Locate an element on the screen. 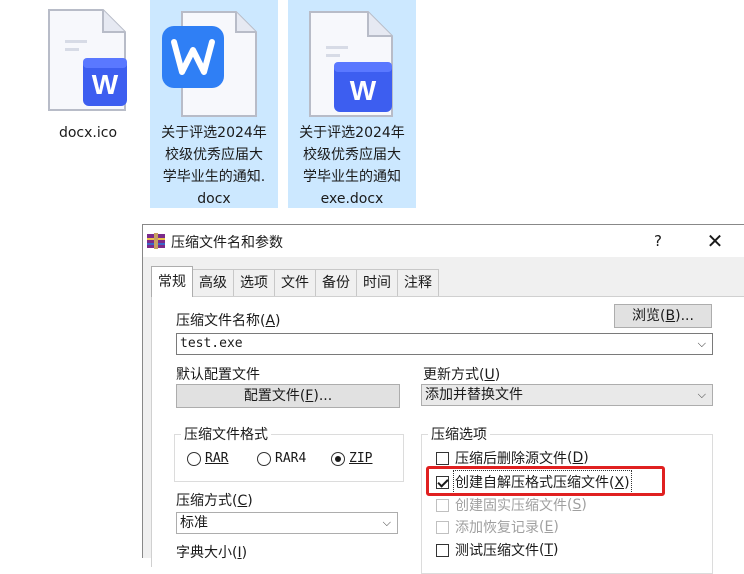 The image size is (744, 574). wps-writer-icon is located at coordinates (209, 64).